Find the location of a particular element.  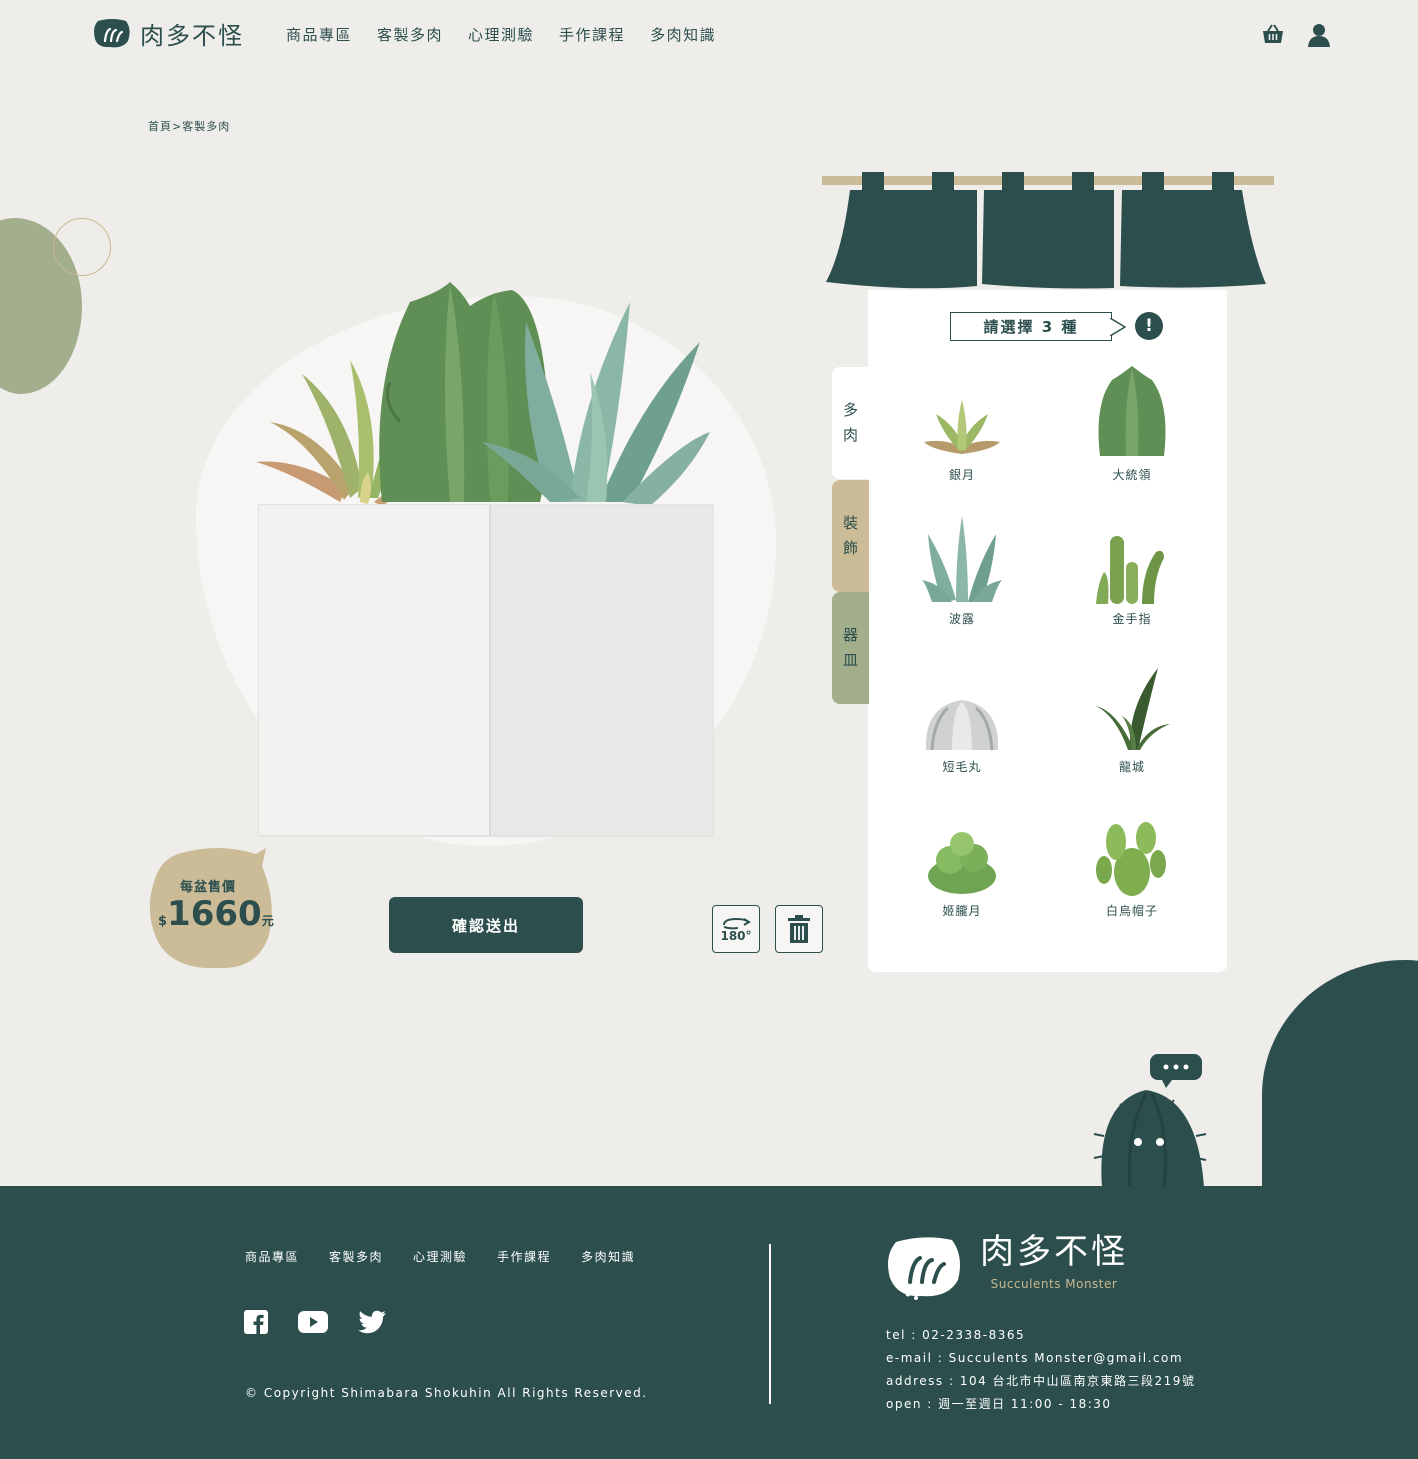

rotate-label: 180° is located at coordinates (736, 936).